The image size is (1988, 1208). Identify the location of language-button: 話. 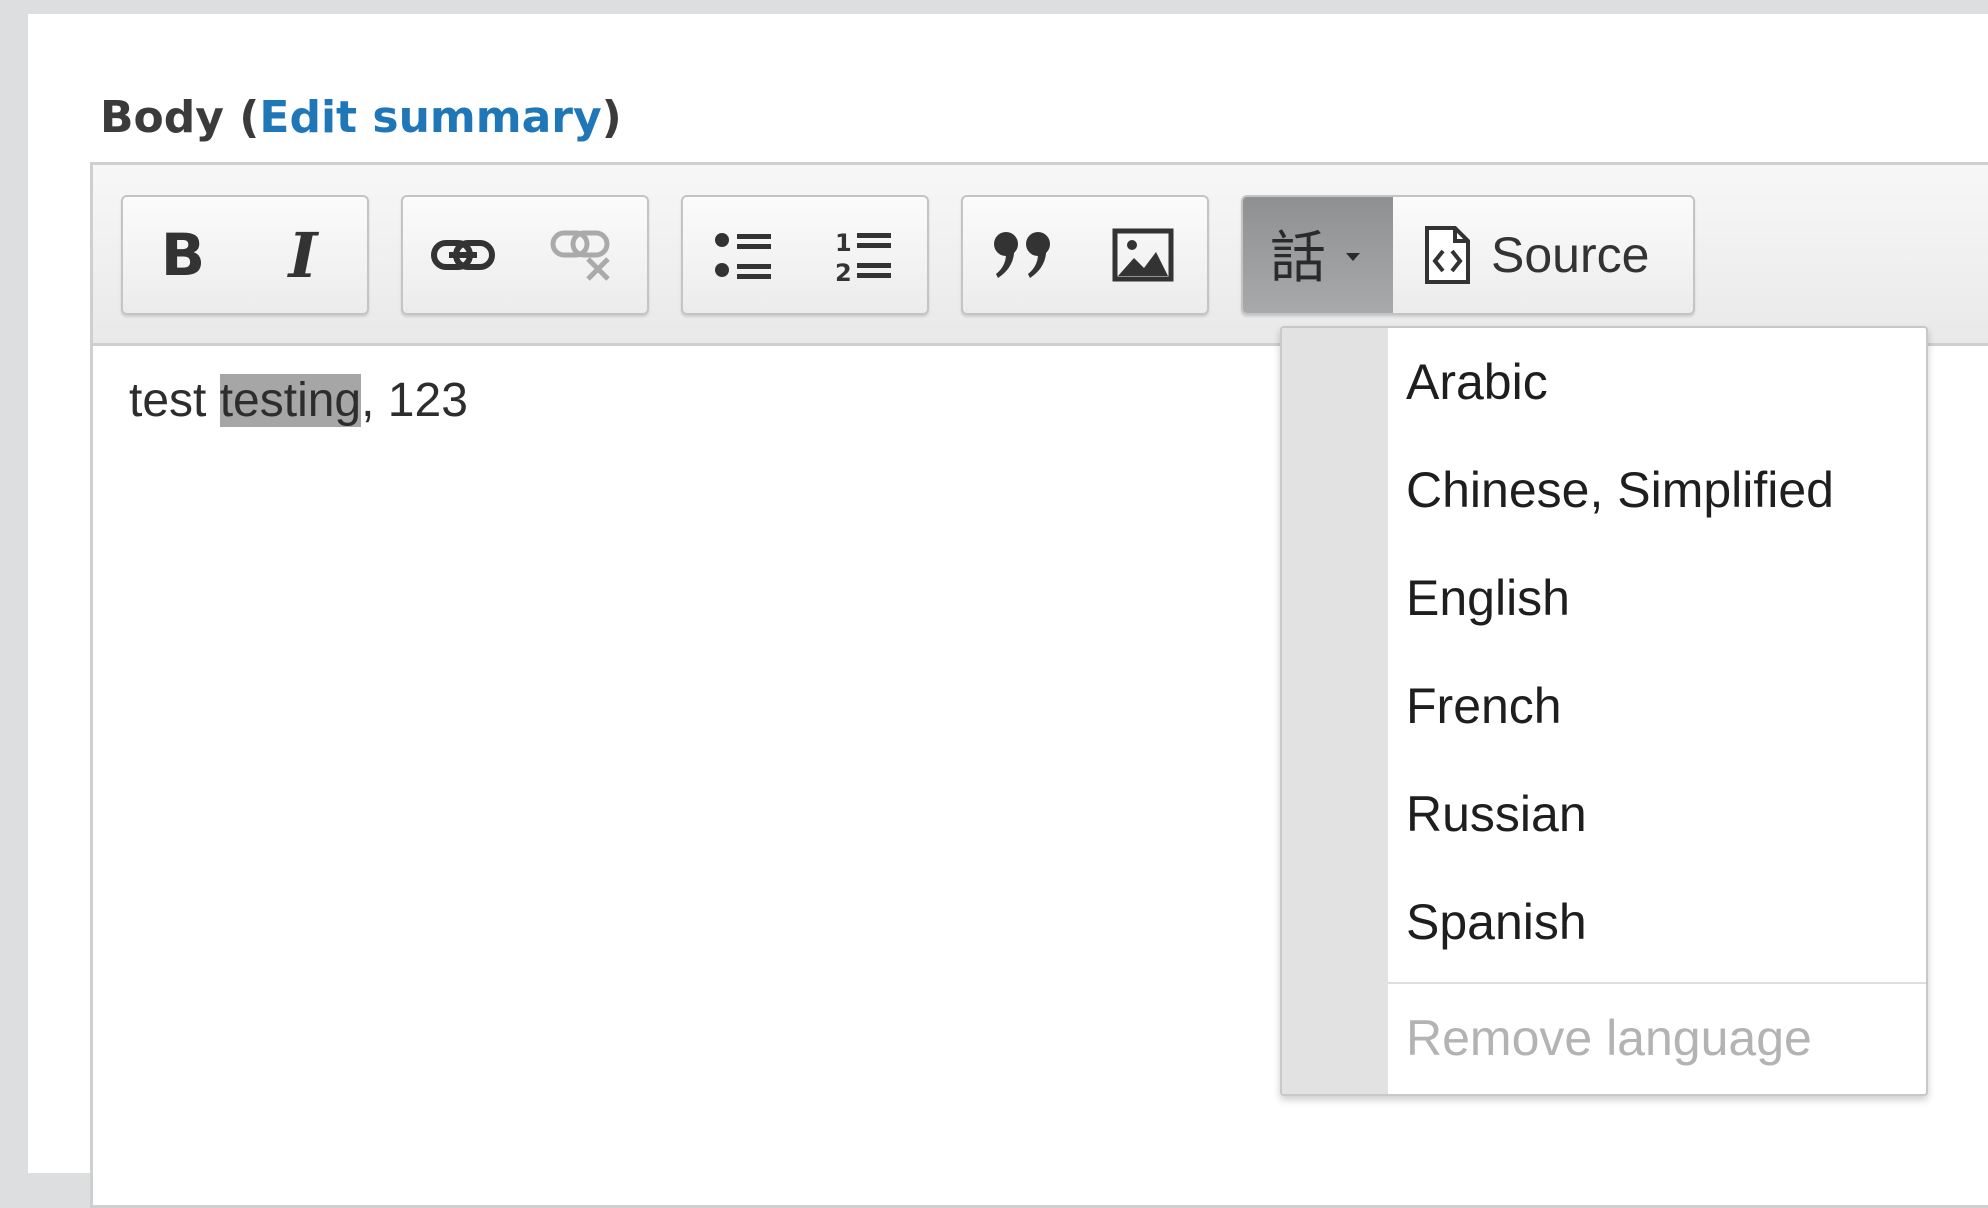
(1318, 255).